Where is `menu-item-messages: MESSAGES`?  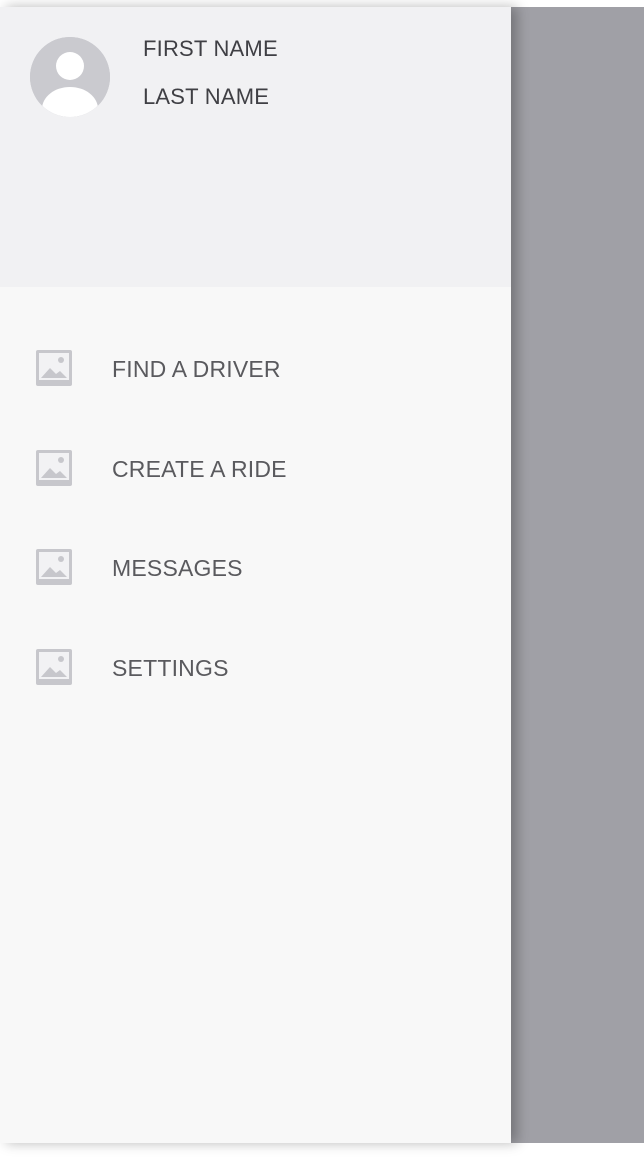
menu-item-messages: MESSAGES is located at coordinates (255, 586).